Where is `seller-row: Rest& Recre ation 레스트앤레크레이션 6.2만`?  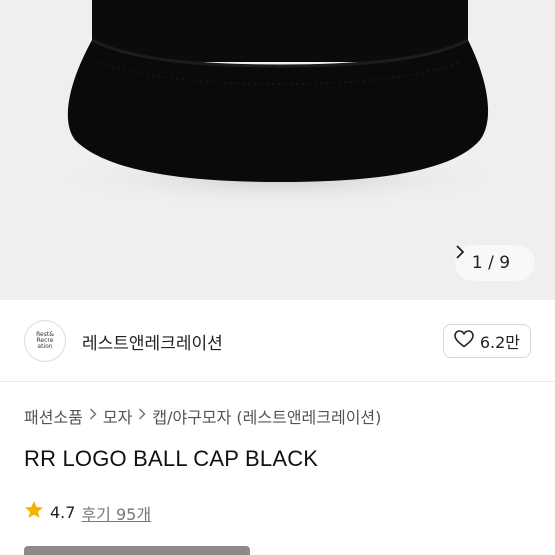
seller-row: Rest& Recre ation 레스트앤레크레이션 6.2만 is located at coordinates (277, 341).